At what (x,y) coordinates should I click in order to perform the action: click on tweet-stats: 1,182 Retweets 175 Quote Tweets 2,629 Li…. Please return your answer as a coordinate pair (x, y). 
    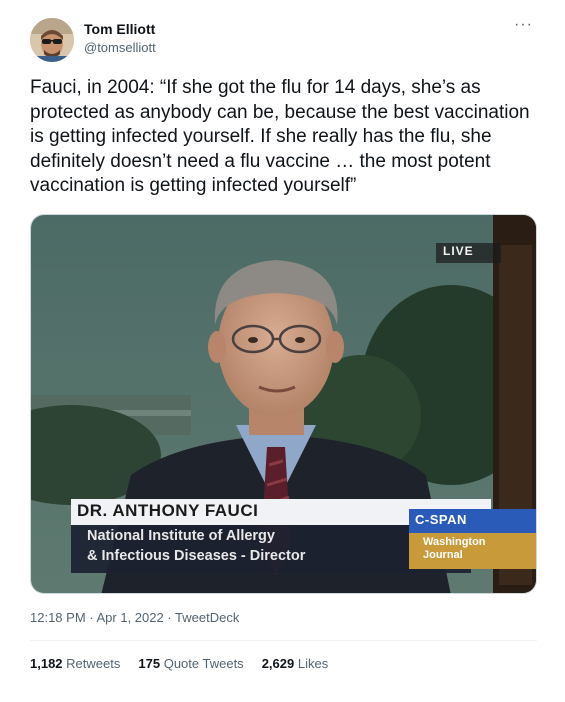
    Looking at the image, I should click on (179, 663).